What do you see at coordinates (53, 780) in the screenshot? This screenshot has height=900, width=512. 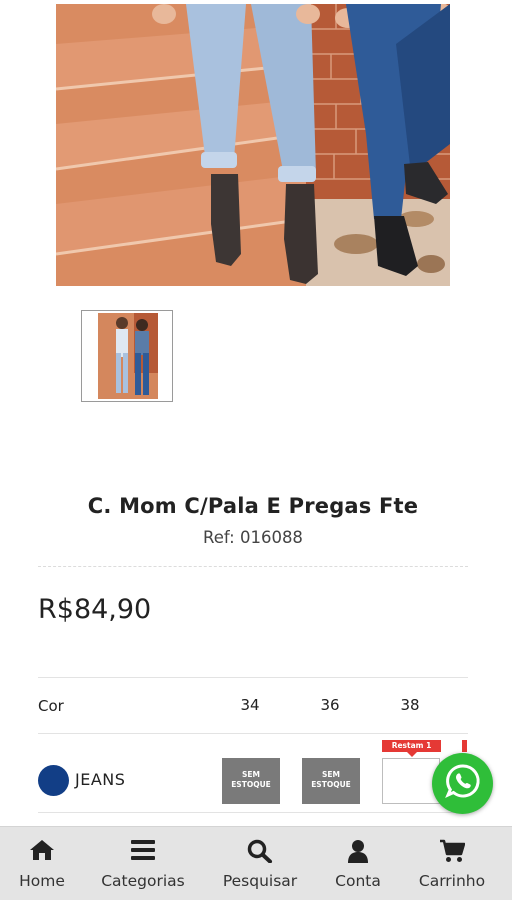 I see `color-swatch-jeans` at bounding box center [53, 780].